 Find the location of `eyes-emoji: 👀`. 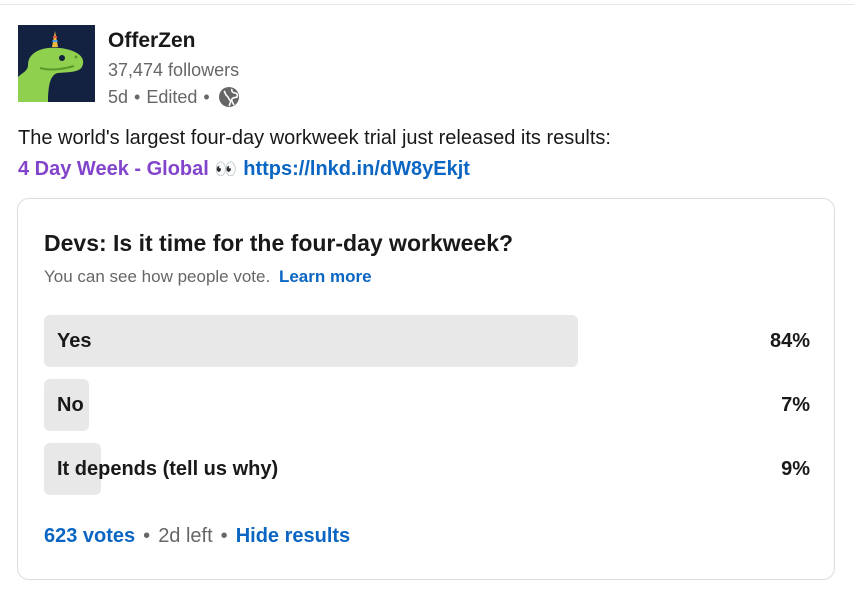

eyes-emoji: 👀 is located at coordinates (226, 169).